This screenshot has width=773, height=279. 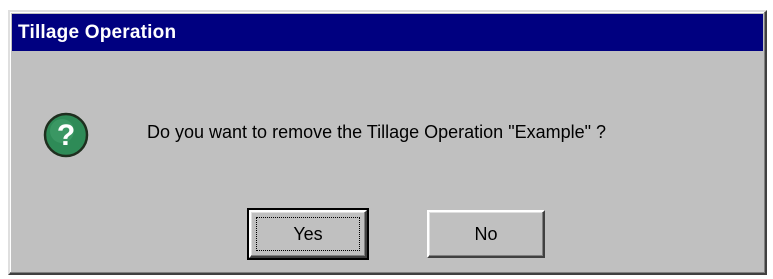 What do you see at coordinates (97, 32) in the screenshot?
I see `dialog-title: Tillage Operation` at bounding box center [97, 32].